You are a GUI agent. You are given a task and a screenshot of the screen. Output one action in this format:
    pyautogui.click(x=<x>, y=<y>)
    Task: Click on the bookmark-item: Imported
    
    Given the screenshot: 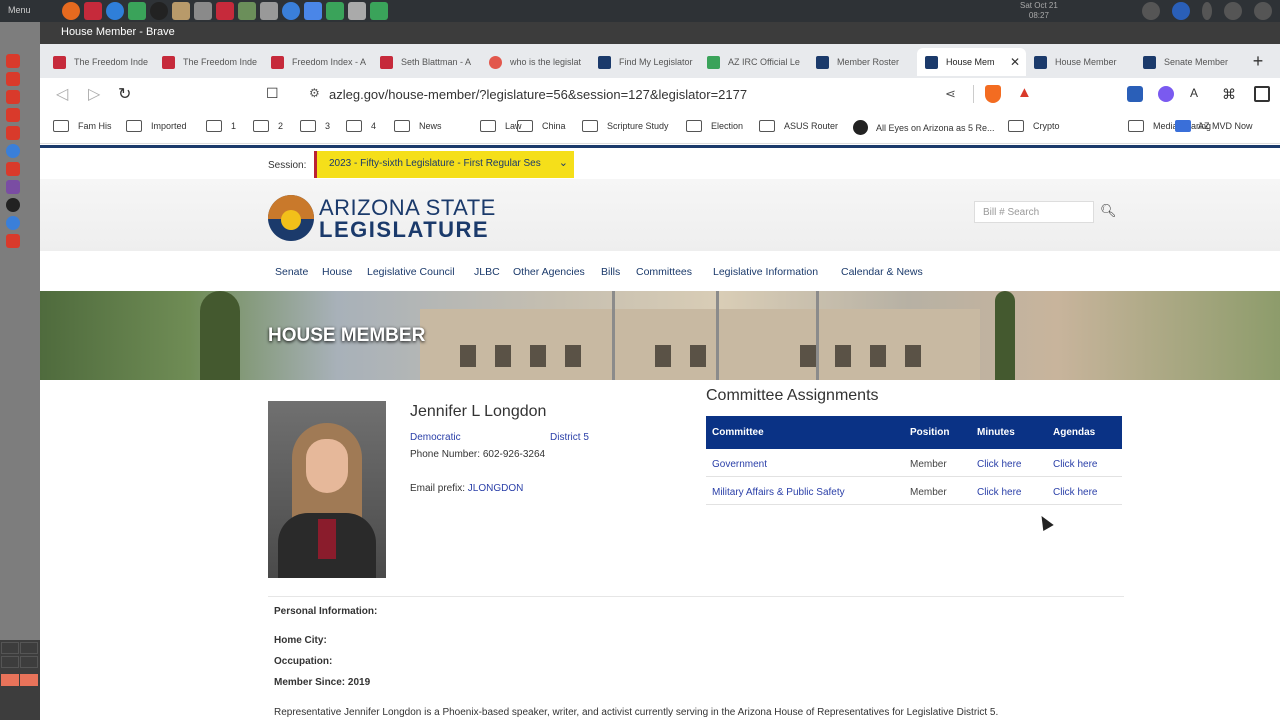 What is the action you would take?
    pyautogui.click(x=156, y=126)
    